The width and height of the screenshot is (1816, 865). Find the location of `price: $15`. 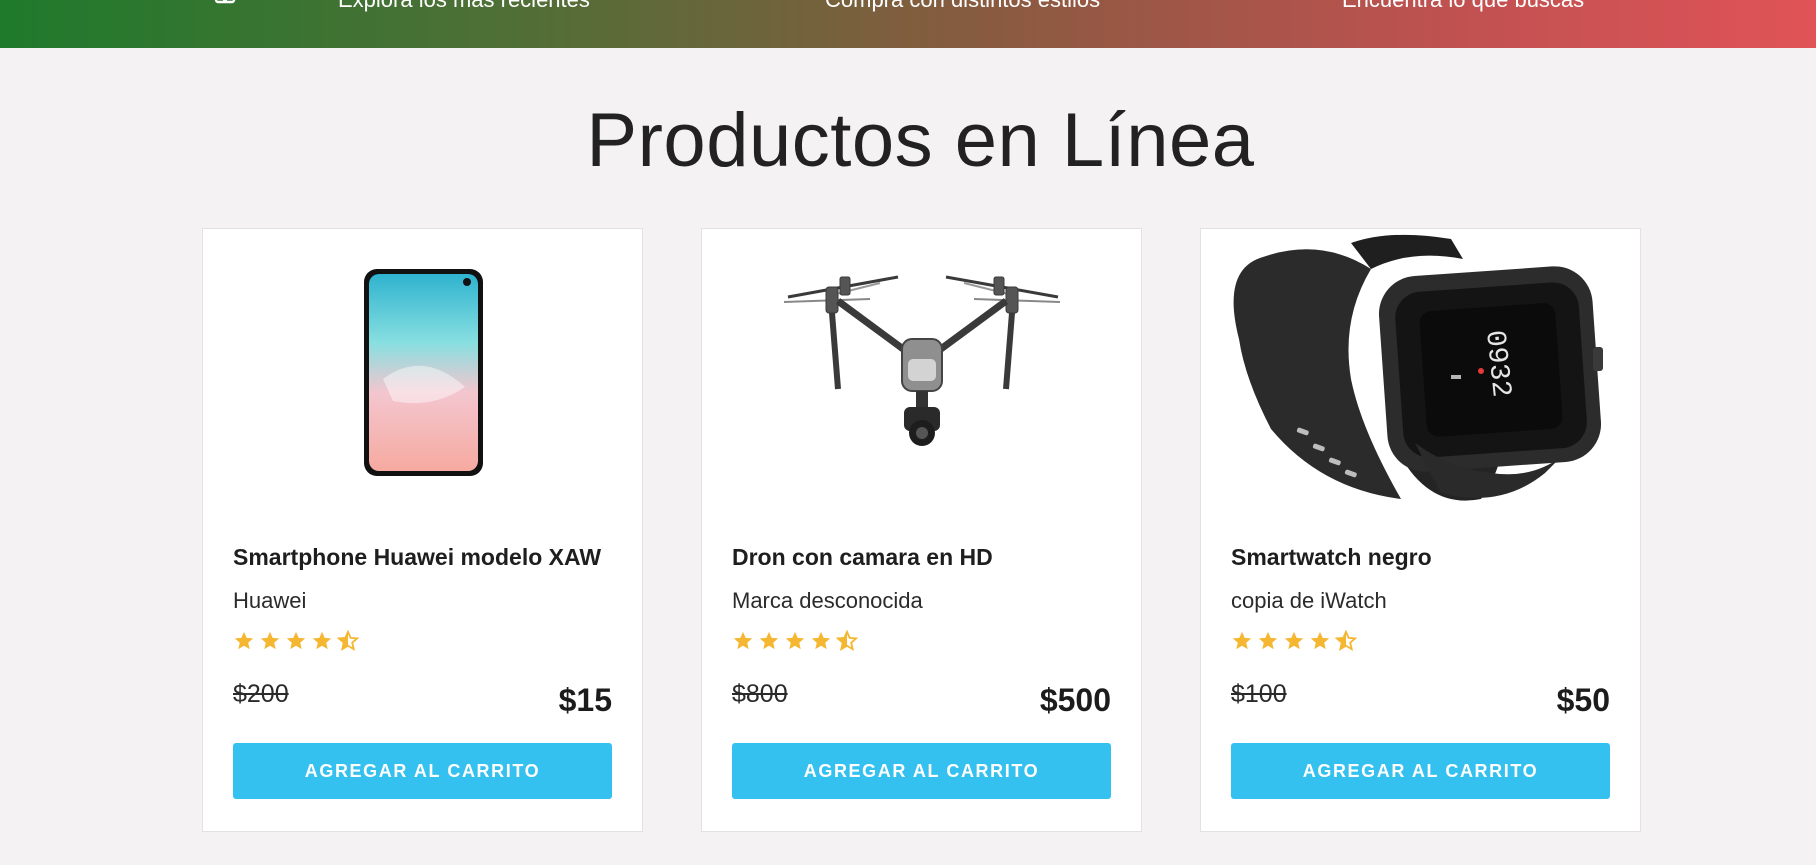

price: $15 is located at coordinates (585, 700).